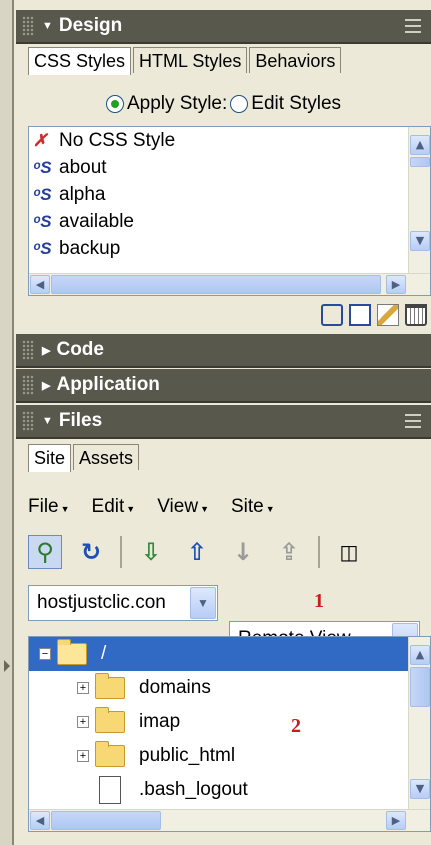 Image resolution: width=431 pixels, height=845 pixels. I want to click on expand-panel-icon: ◫, so click(349, 552).